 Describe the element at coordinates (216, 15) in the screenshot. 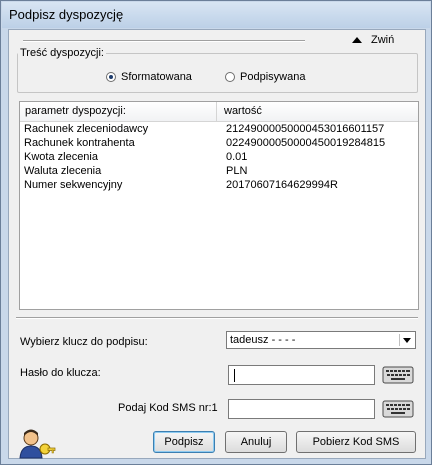

I see `title-bar: Podpisz dyspozycję` at that location.